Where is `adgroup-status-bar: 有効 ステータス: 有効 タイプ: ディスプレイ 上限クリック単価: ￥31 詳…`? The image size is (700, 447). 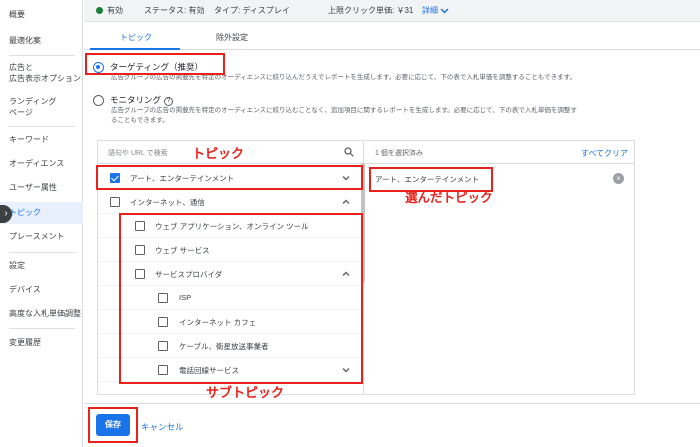 adgroup-status-bar: 有効 ステータス: 有効 タイプ: ディスプレイ 上限クリック単価: ￥31 詳… is located at coordinates (392, 11).